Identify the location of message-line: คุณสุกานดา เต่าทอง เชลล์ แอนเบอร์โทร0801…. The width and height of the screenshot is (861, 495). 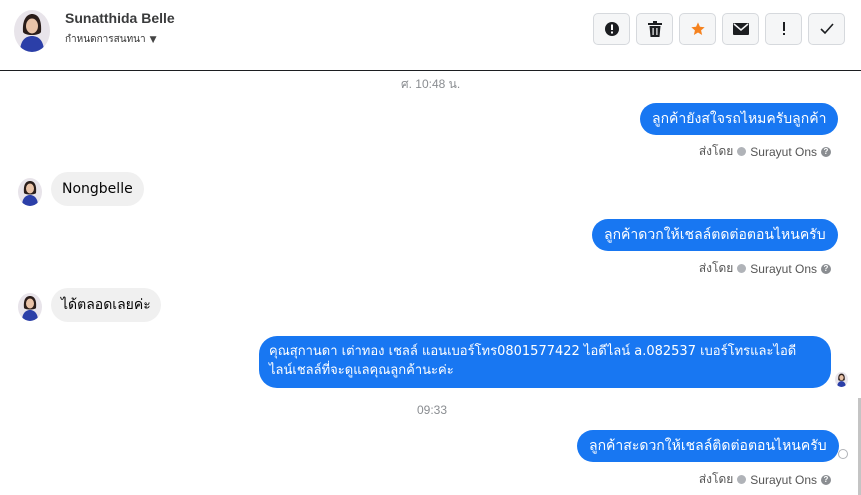
(533, 351).